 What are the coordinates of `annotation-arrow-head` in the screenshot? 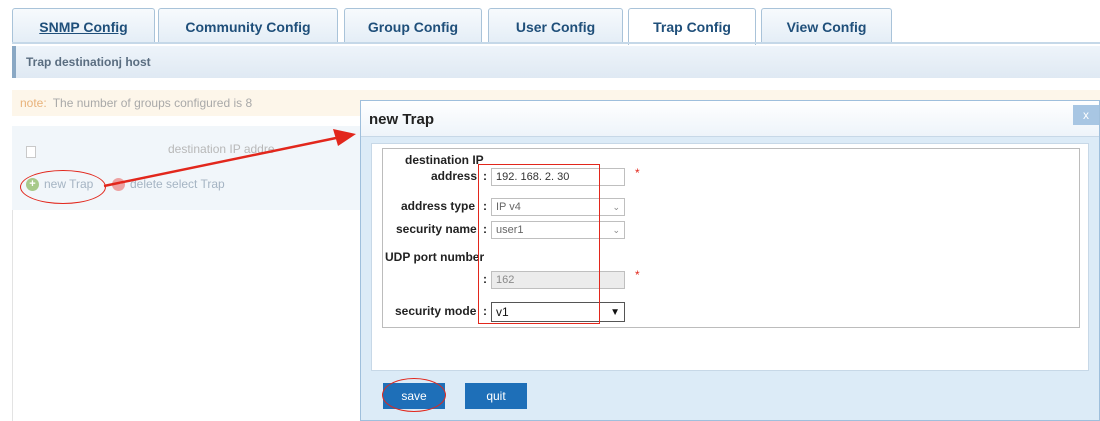 It's located at (344, 137).